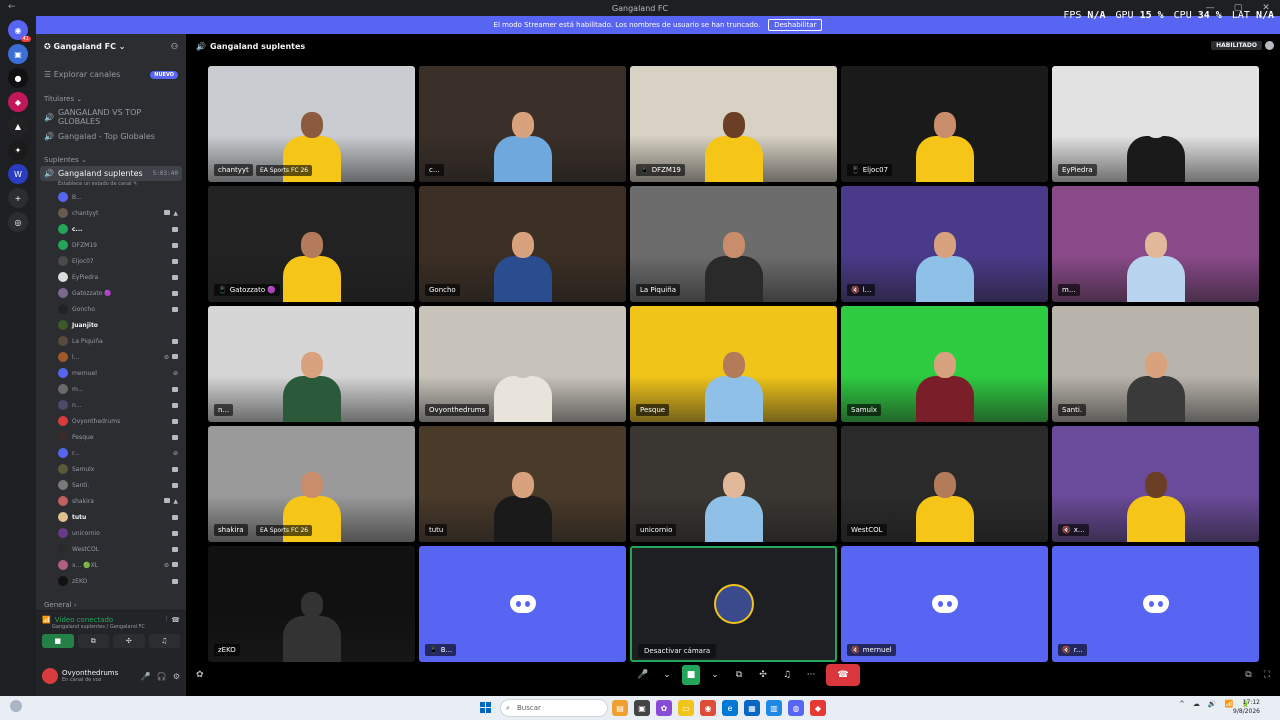 This screenshot has width=1280, height=720. Describe the element at coordinates (111, 549) in the screenshot. I see `voice-member: WestCOL` at that location.